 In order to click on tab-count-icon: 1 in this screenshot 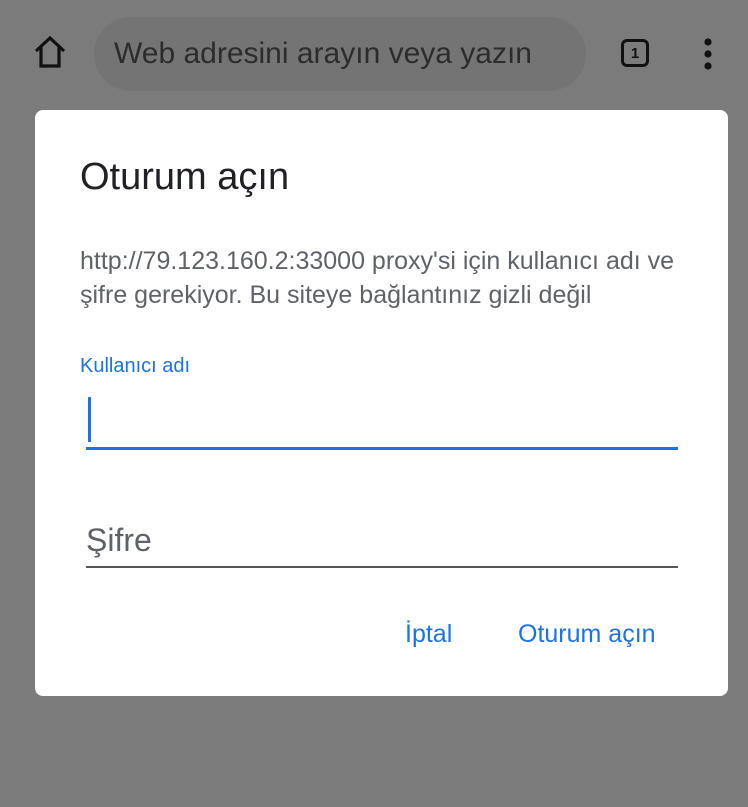, I will do `click(635, 53)`.